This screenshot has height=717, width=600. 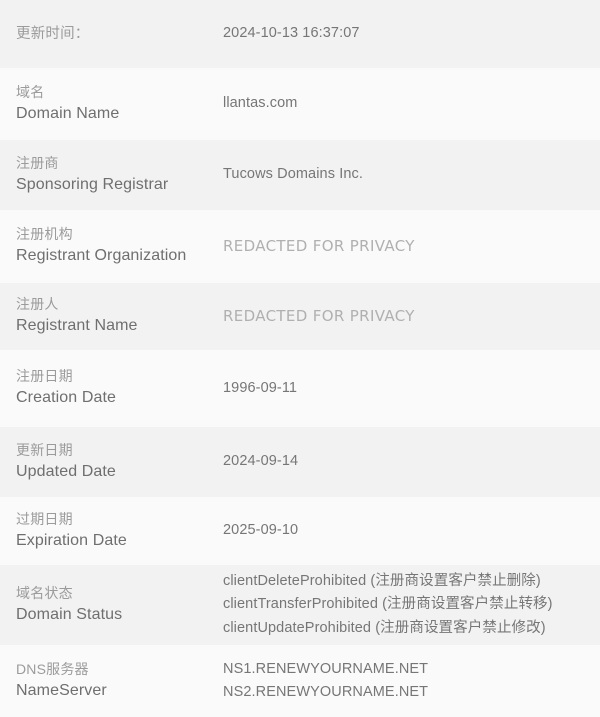 I want to click on table-row: 过期日期 Expiration Date 2025-09-10, so click(x=300, y=531).